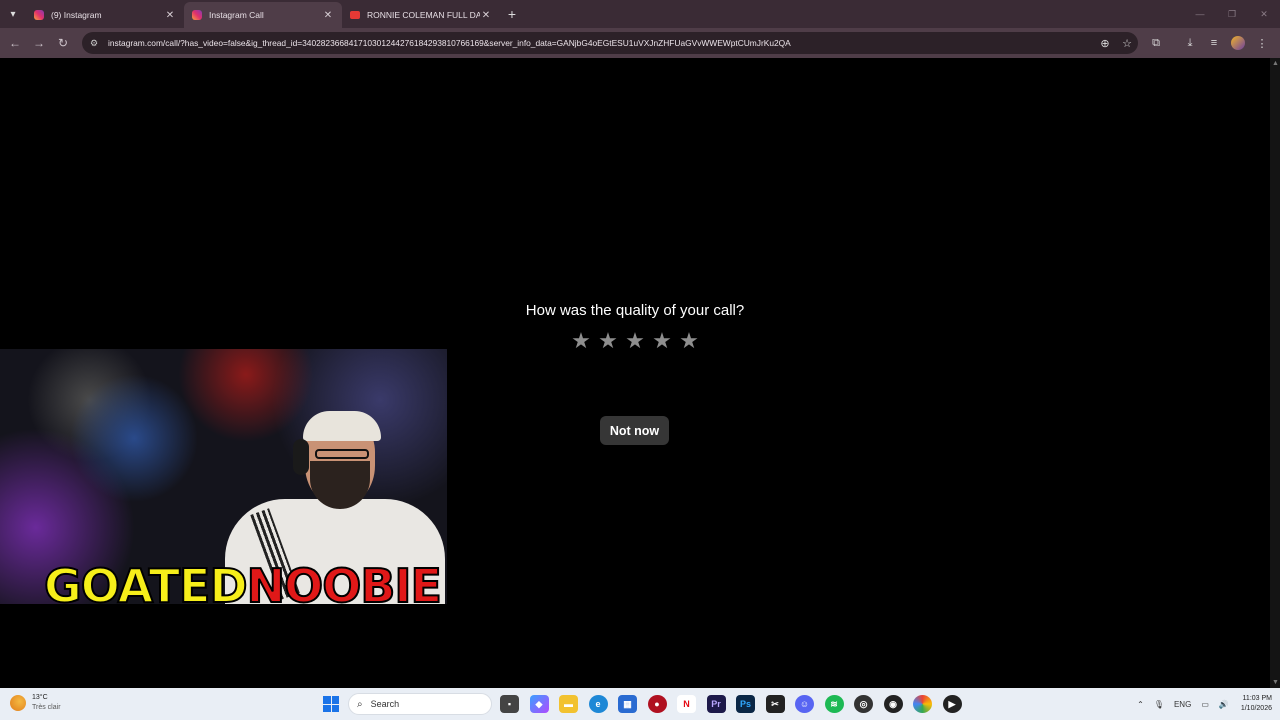 This screenshot has height=720, width=1280. Describe the element at coordinates (1105, 43) in the screenshot. I see `zoom-icon: ⊕` at that location.